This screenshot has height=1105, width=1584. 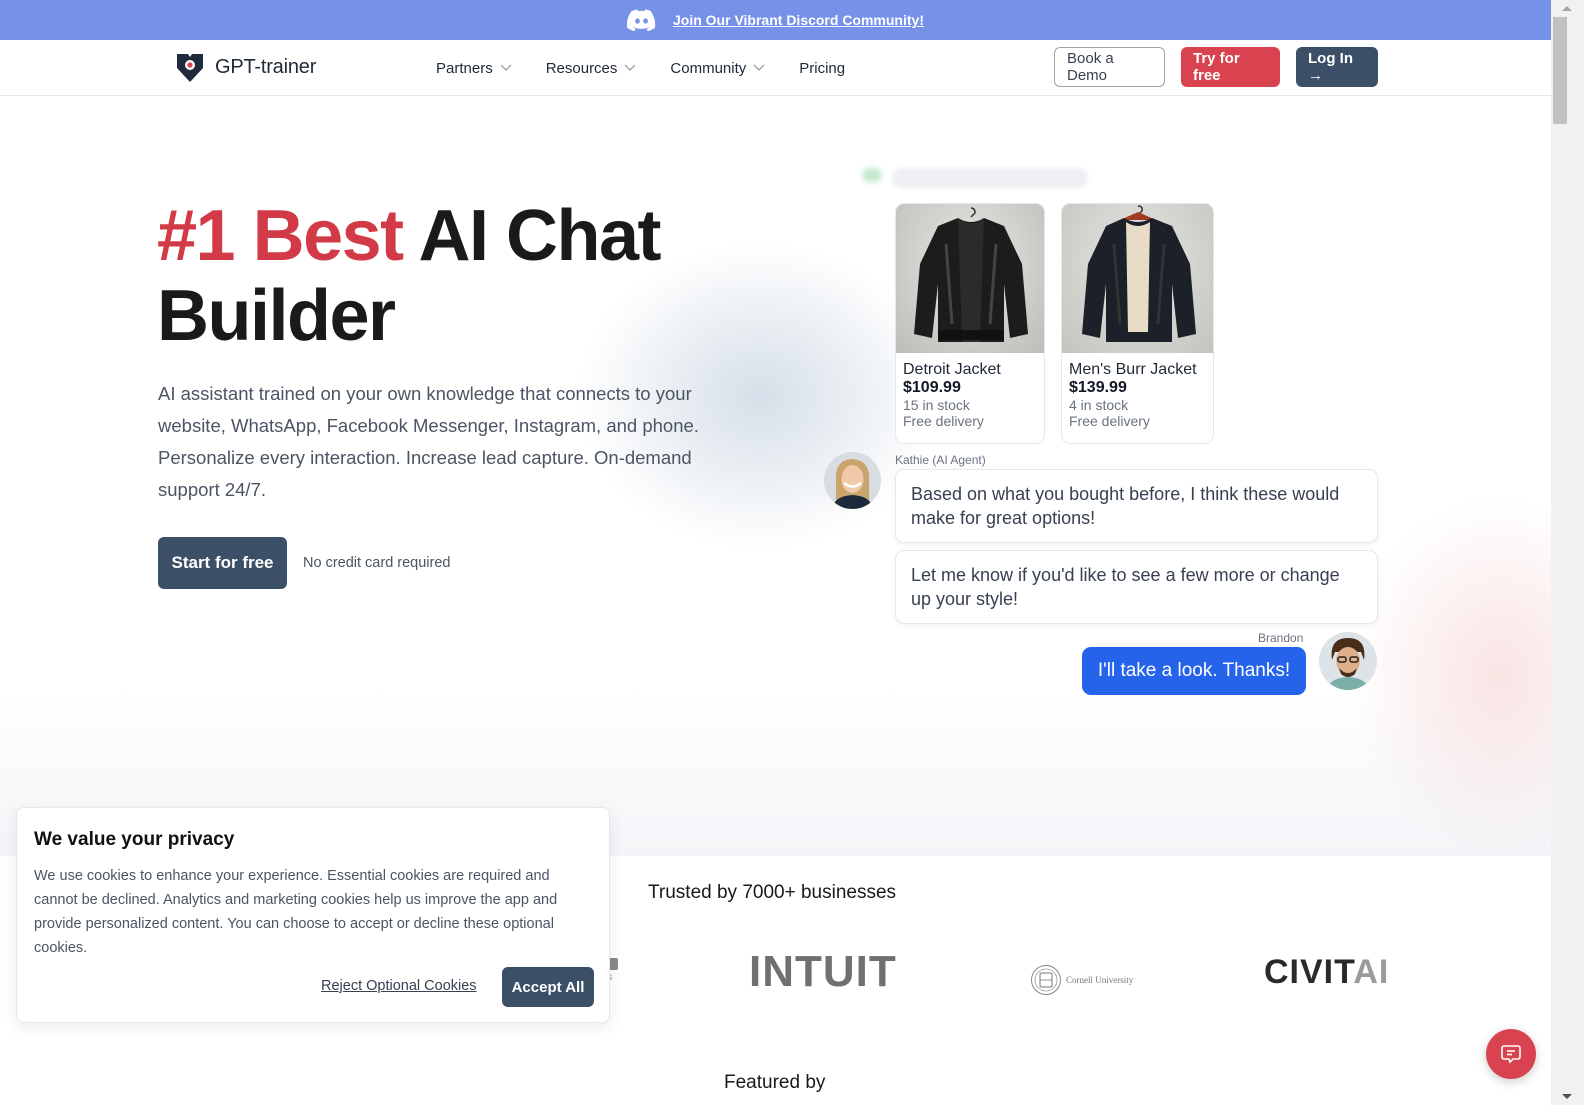 I want to click on user-name: Brandon, so click(x=1281, y=638).